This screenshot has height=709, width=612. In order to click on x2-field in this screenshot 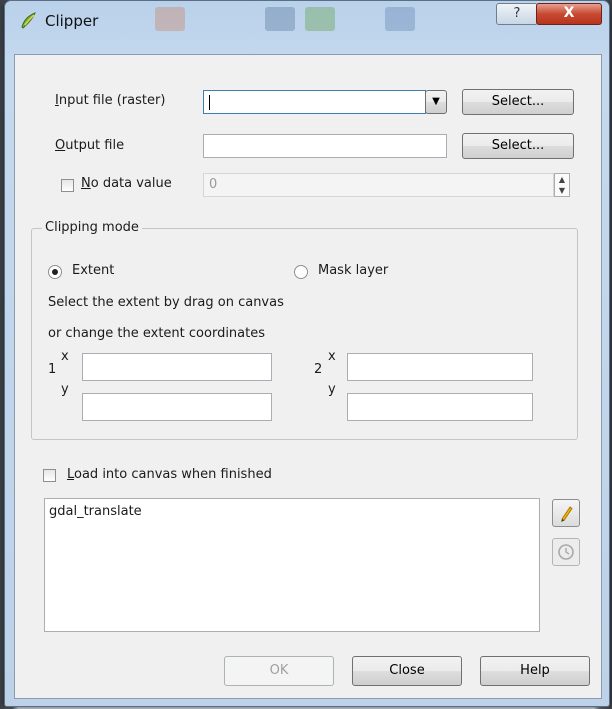, I will do `click(440, 367)`.